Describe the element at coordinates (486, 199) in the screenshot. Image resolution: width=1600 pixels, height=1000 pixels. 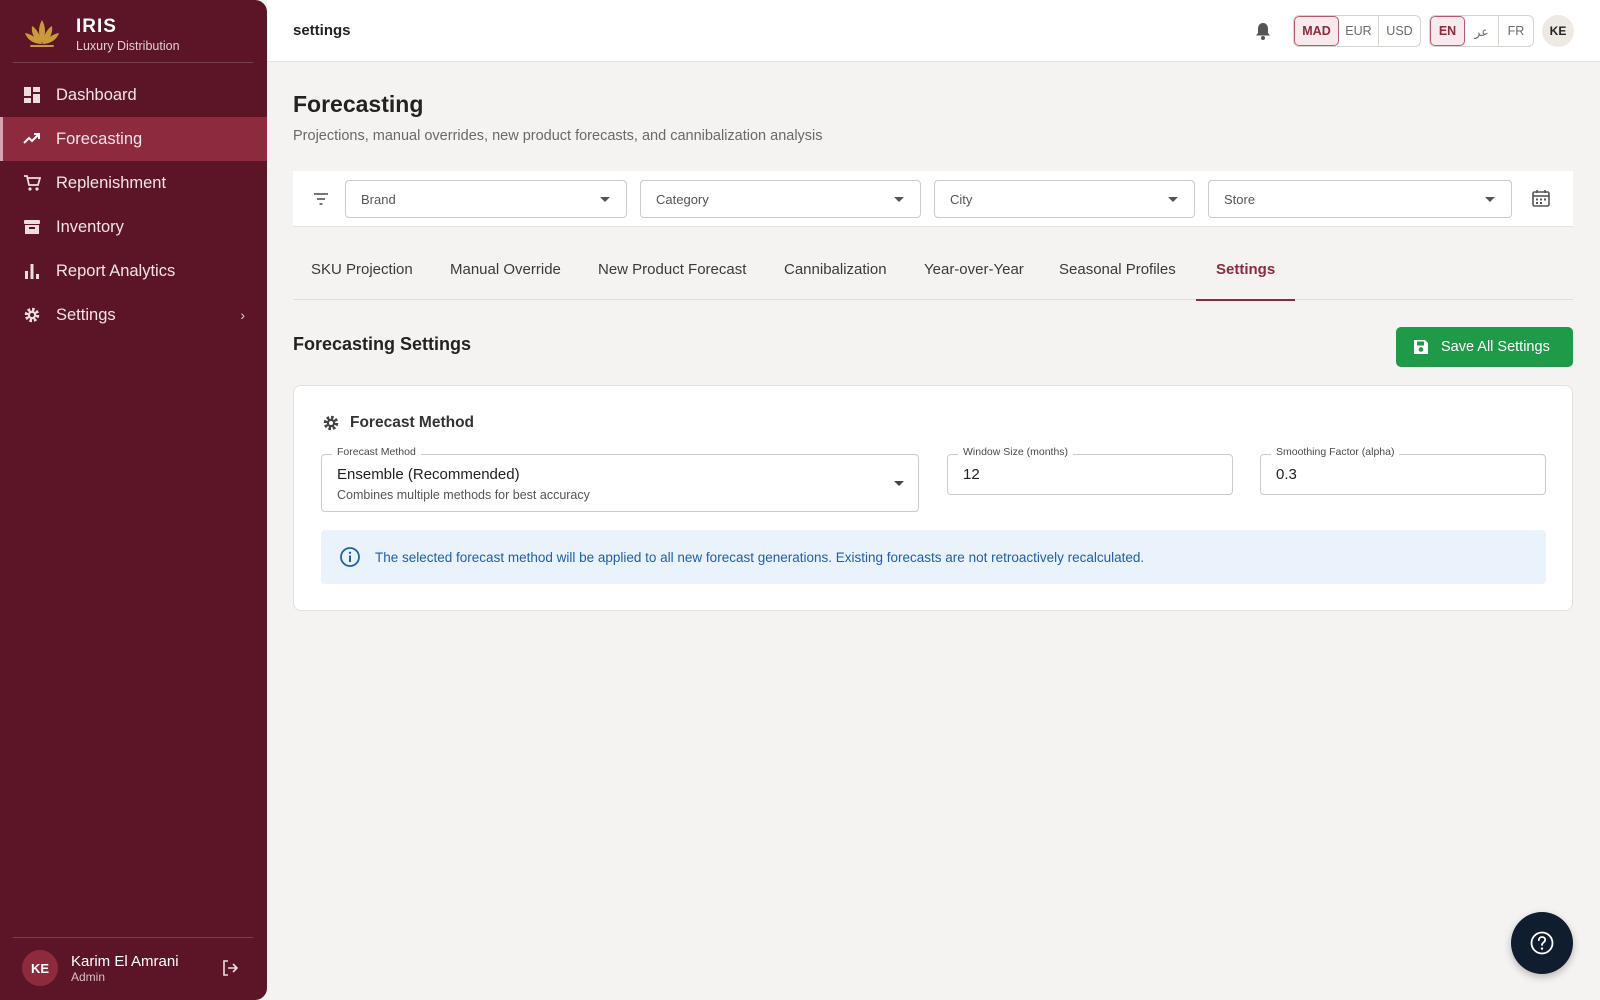
I see `brand-select: Brand` at that location.